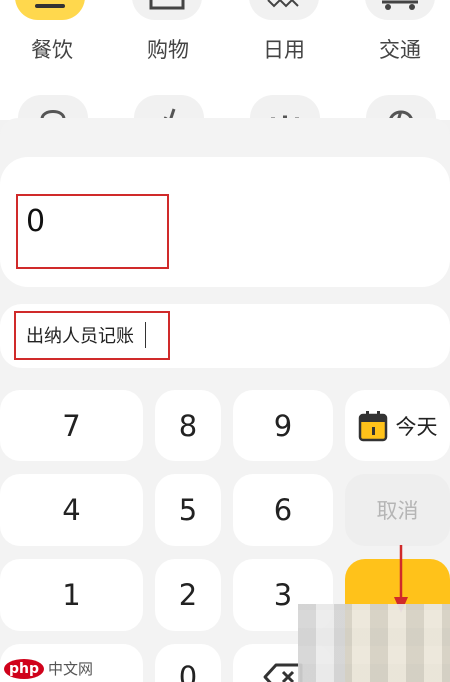 The image size is (450, 682). What do you see at coordinates (50, 6) in the screenshot?
I see `food-icon` at bounding box center [50, 6].